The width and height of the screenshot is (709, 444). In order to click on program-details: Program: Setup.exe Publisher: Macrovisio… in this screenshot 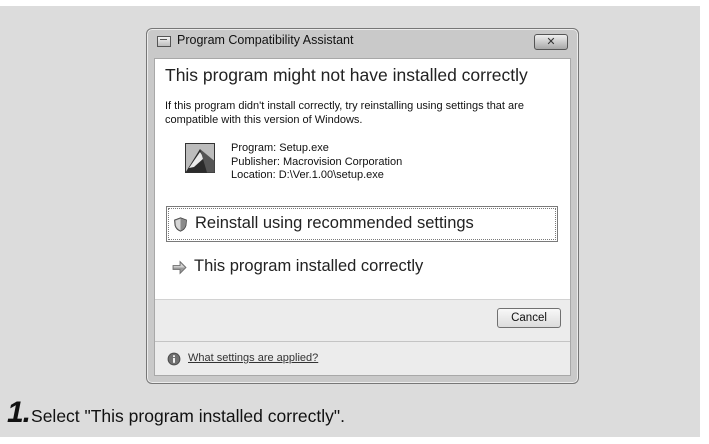, I will do `click(316, 162)`.